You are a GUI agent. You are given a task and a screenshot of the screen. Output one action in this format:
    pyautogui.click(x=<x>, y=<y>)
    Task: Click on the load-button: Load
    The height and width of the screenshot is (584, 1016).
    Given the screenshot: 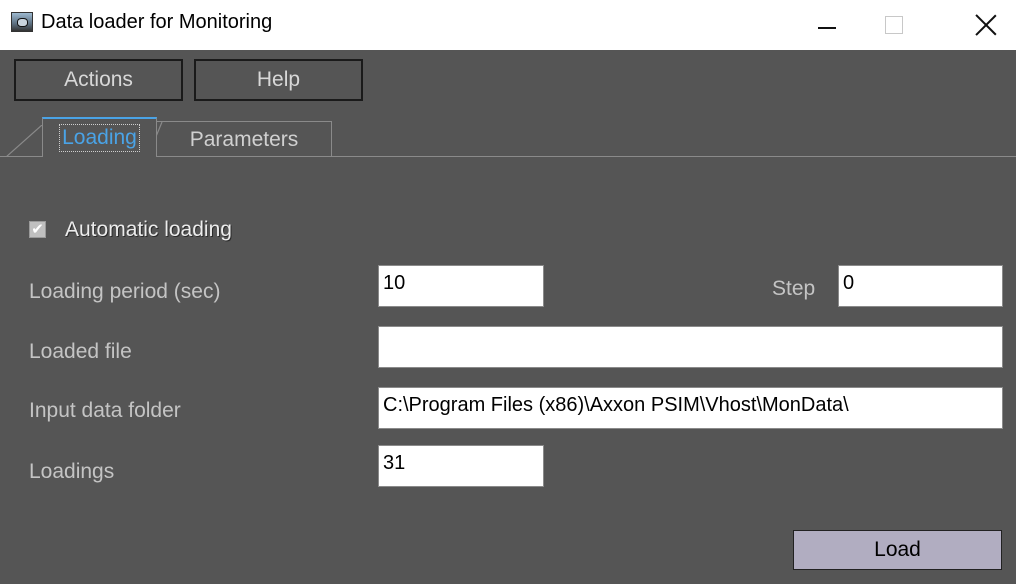 What is the action you would take?
    pyautogui.click(x=897, y=550)
    